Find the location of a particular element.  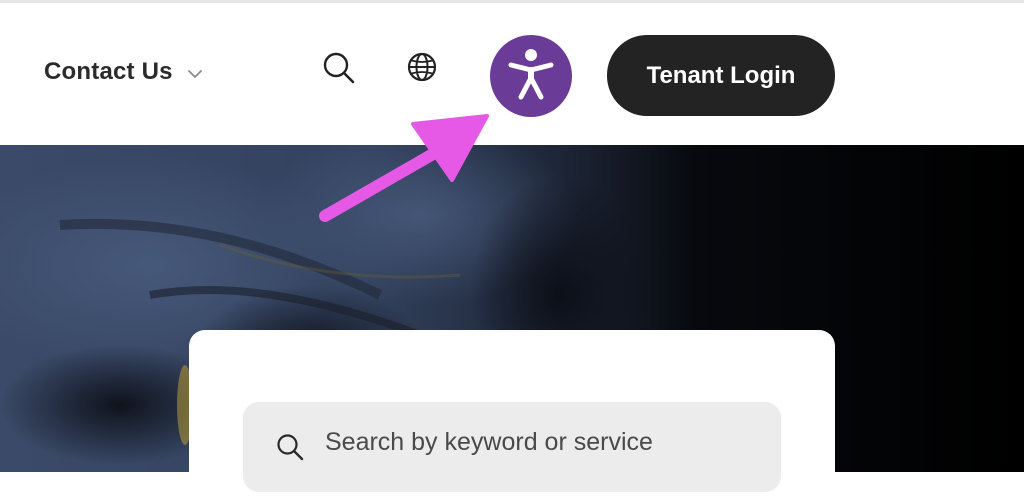

accessibility-button is located at coordinates (531, 76).